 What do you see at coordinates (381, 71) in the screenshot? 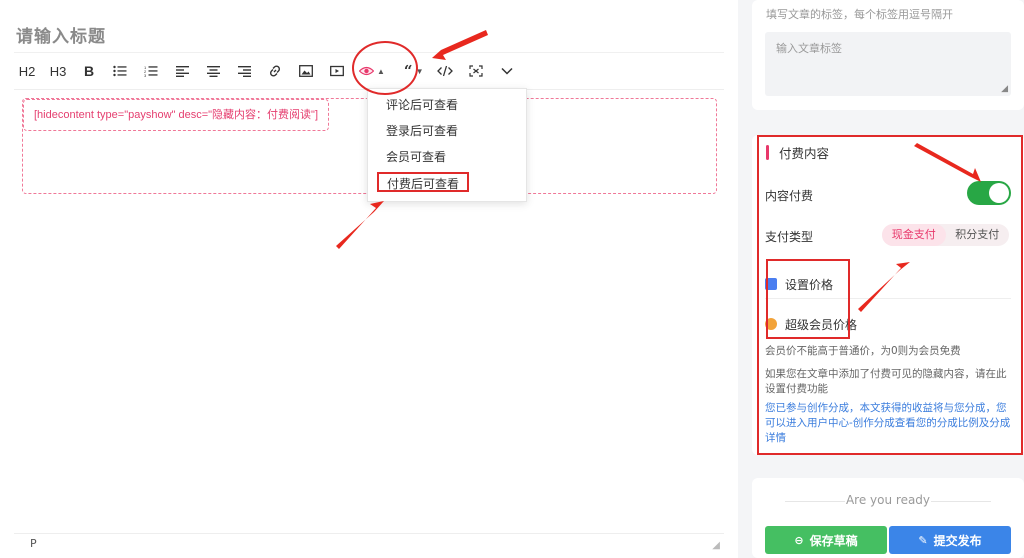
I see `caret-up-icon: ▲` at bounding box center [381, 71].